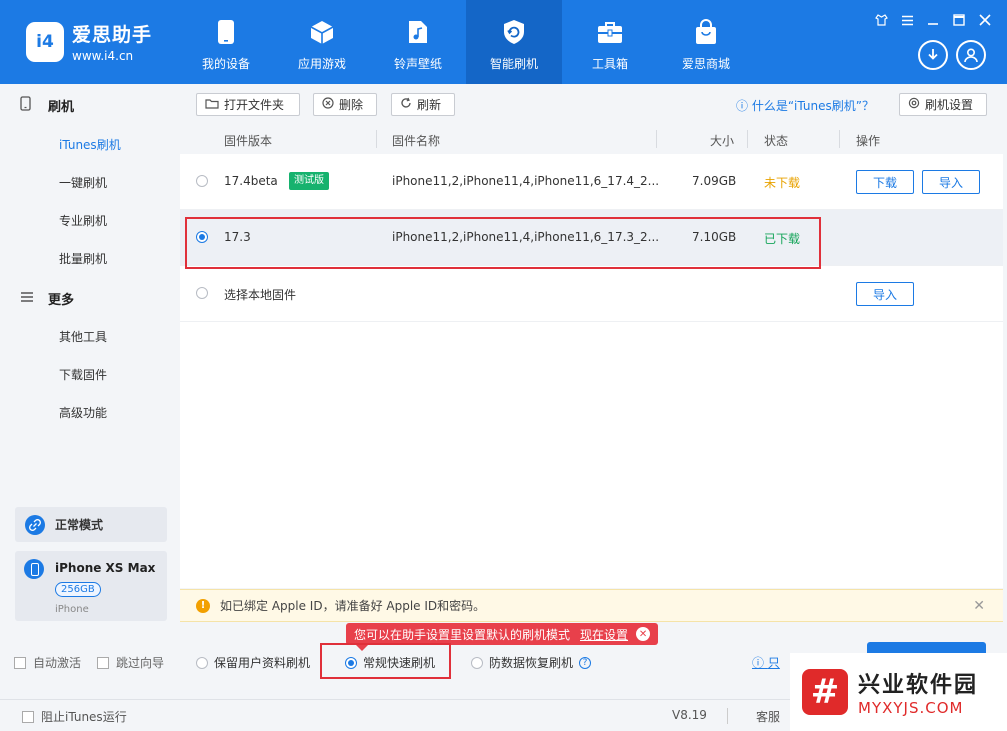 This screenshot has height=731, width=1007. I want to click on device-icon, so click(34, 569).